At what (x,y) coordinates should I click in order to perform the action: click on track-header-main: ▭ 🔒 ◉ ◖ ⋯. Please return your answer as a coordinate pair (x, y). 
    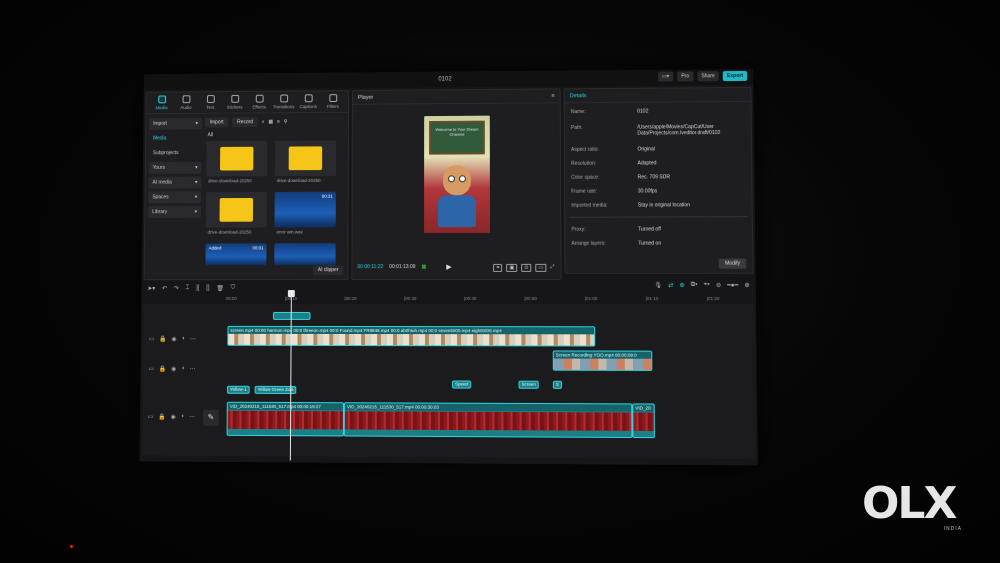
    Looking at the image, I should click on (172, 416).